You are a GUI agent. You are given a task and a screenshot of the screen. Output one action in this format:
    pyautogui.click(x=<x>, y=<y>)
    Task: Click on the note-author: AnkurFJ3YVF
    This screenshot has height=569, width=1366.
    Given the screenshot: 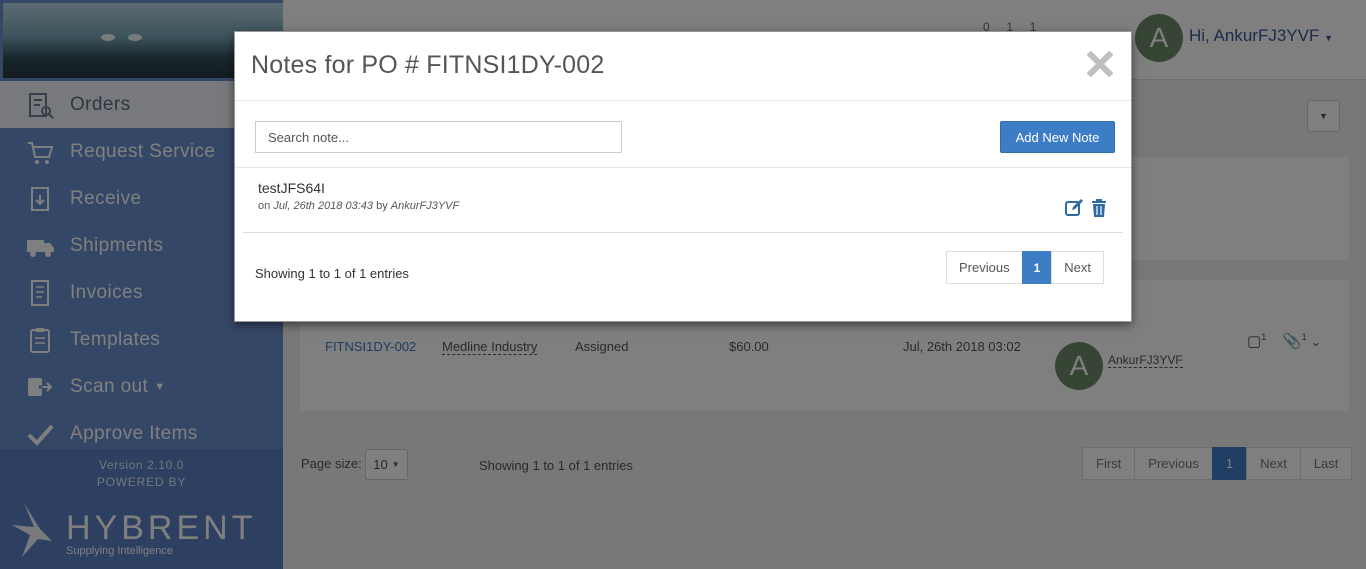 What is the action you would take?
    pyautogui.click(x=425, y=206)
    